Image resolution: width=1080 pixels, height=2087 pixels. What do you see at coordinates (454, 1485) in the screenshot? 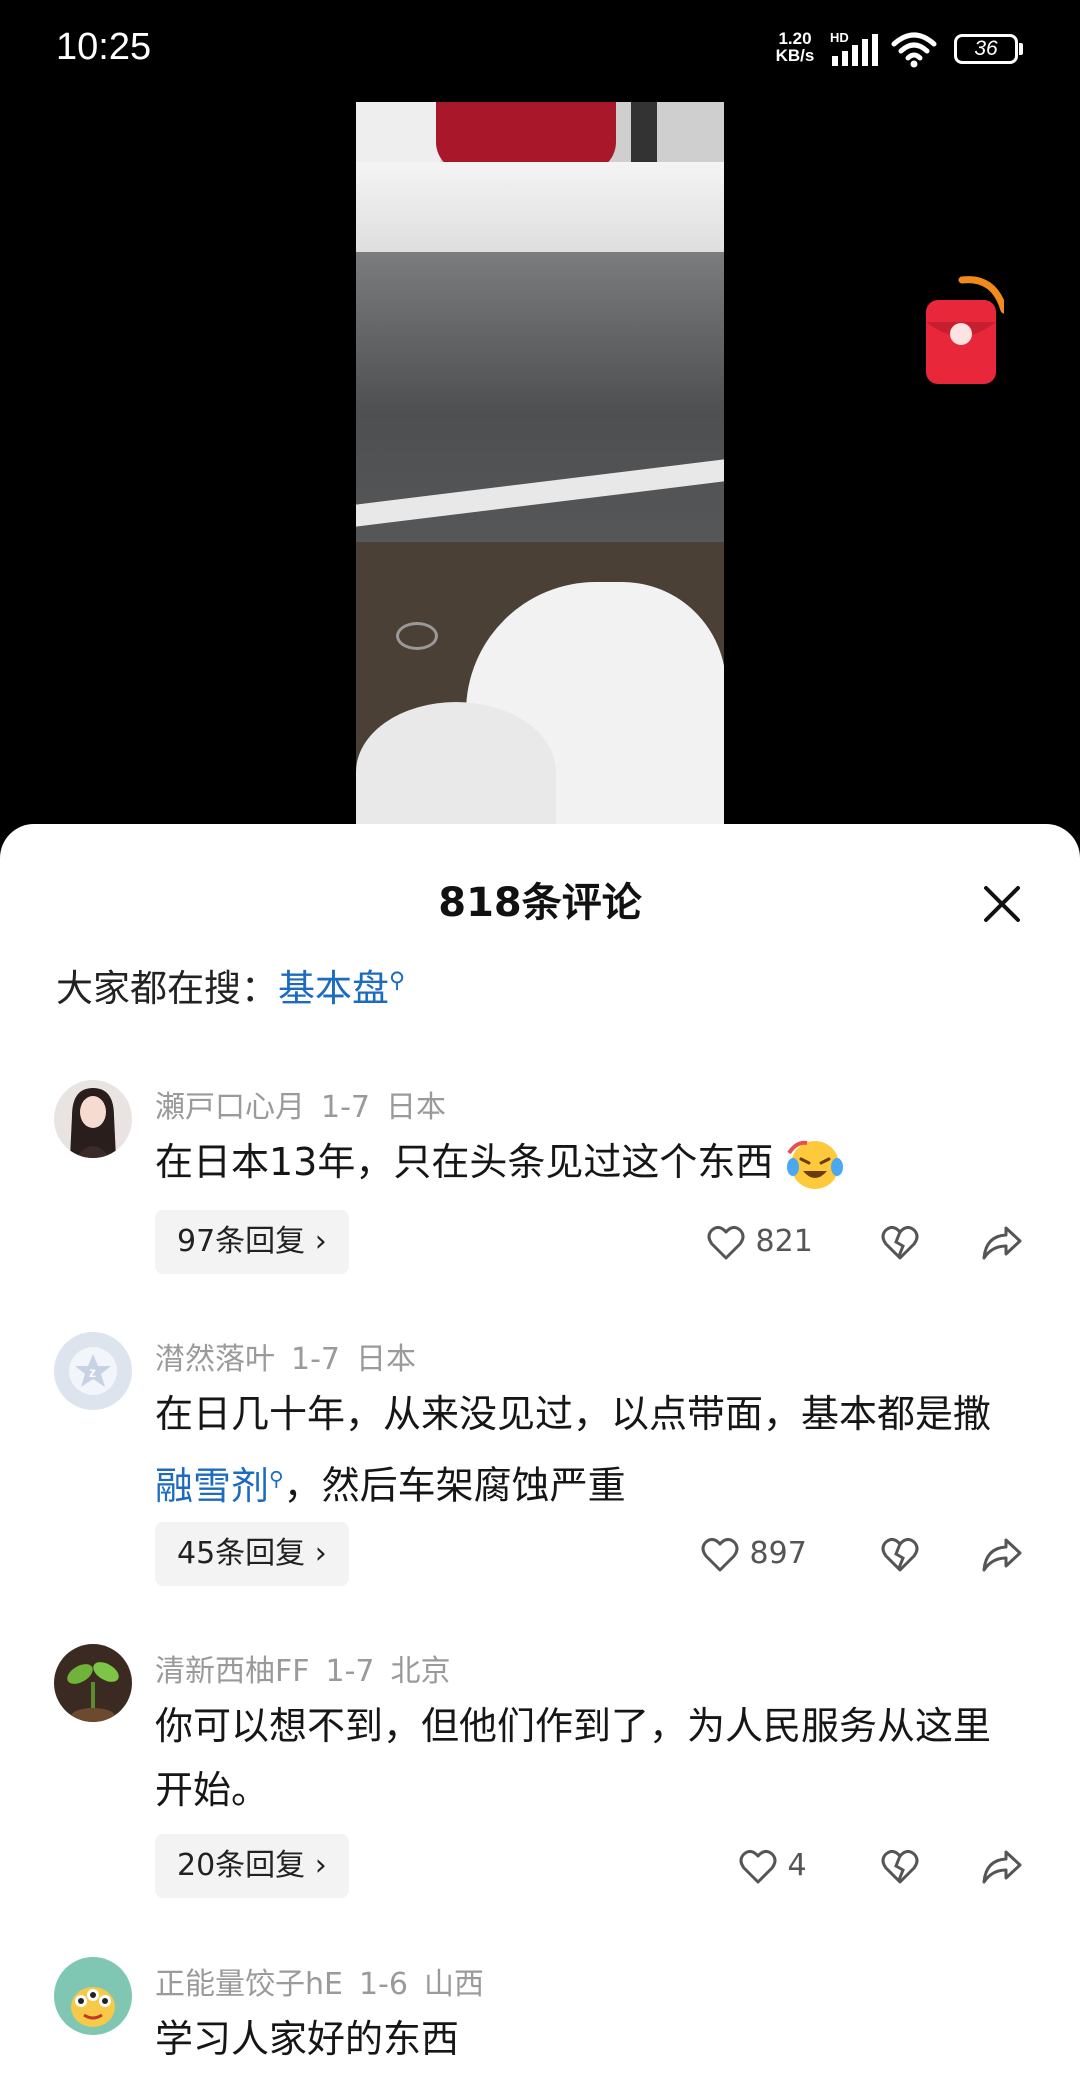
I see `comment-text-after: ，然后车架腐蚀严重` at bounding box center [454, 1485].